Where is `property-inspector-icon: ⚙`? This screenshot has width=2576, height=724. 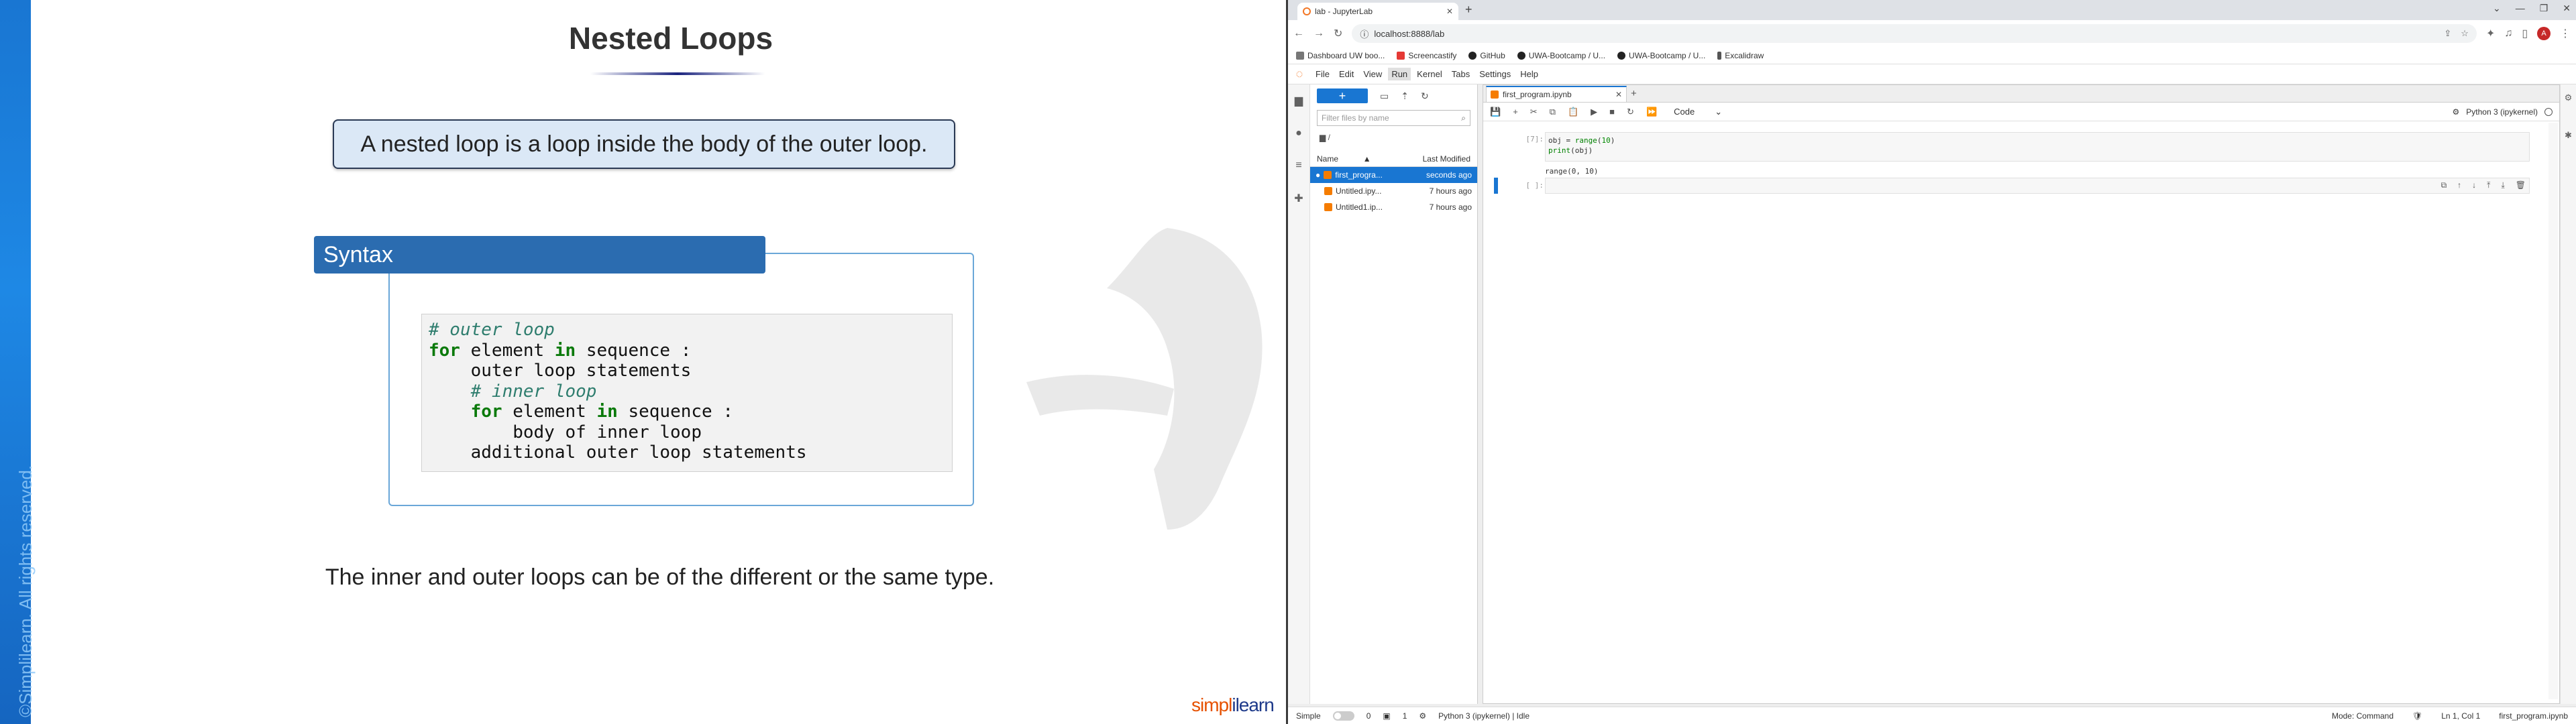 property-inspector-icon: ⚙ is located at coordinates (2569, 98).